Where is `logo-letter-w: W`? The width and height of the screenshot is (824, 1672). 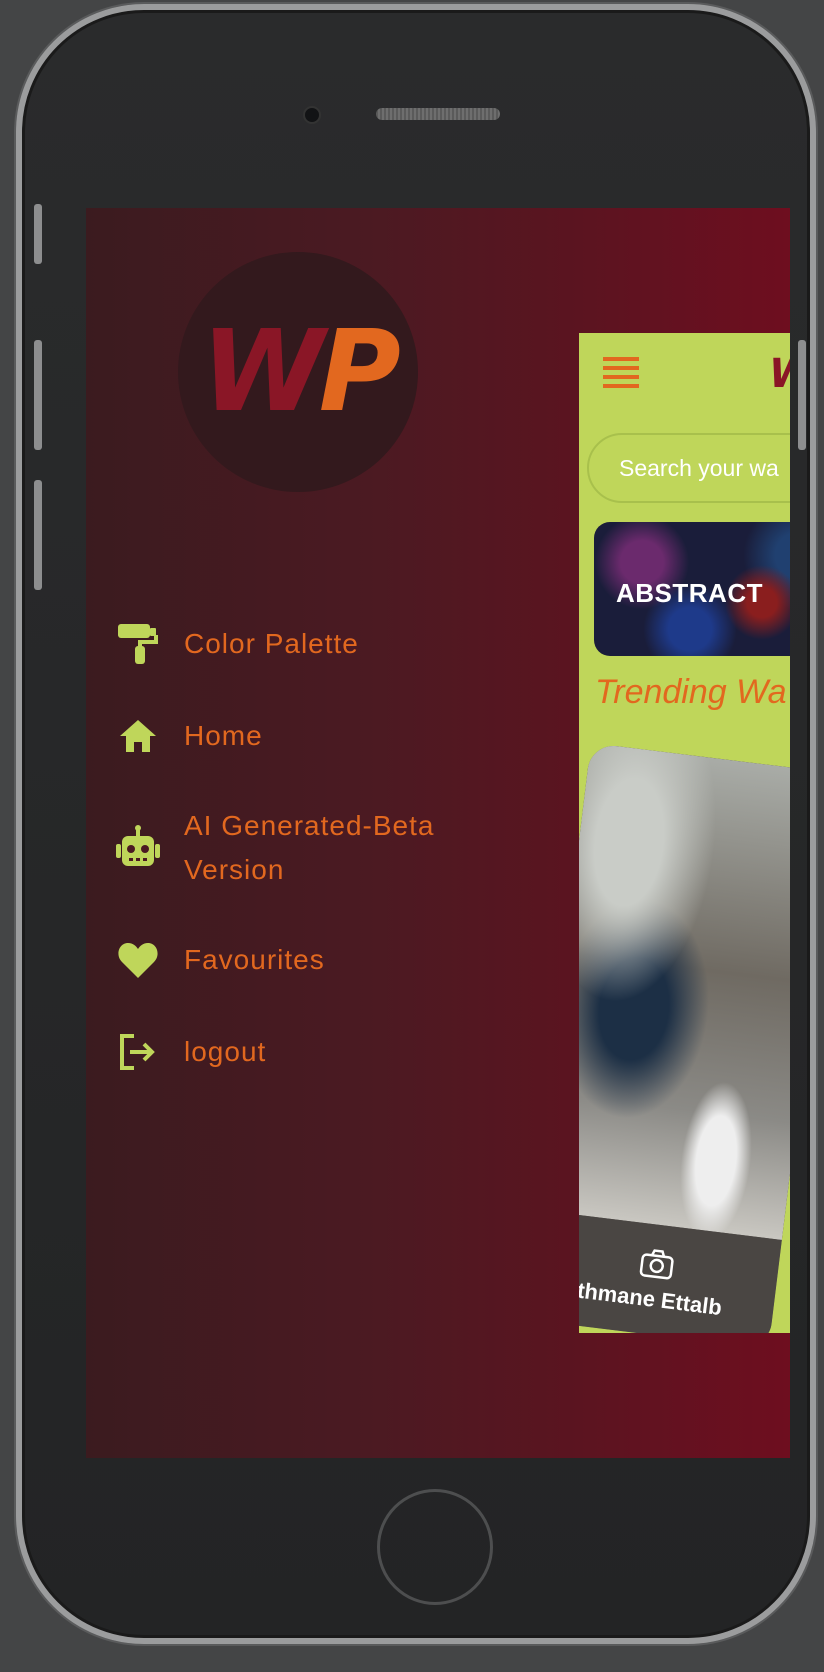 logo-letter-w: W is located at coordinates (263, 372).